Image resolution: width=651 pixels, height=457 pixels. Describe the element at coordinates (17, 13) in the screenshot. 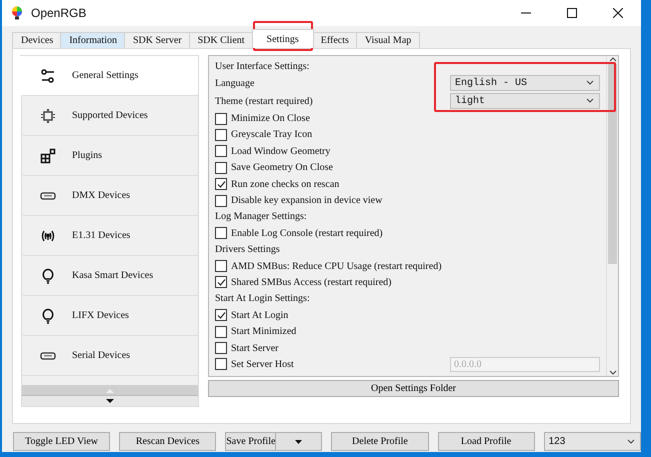

I see `app-logo-icon` at that location.